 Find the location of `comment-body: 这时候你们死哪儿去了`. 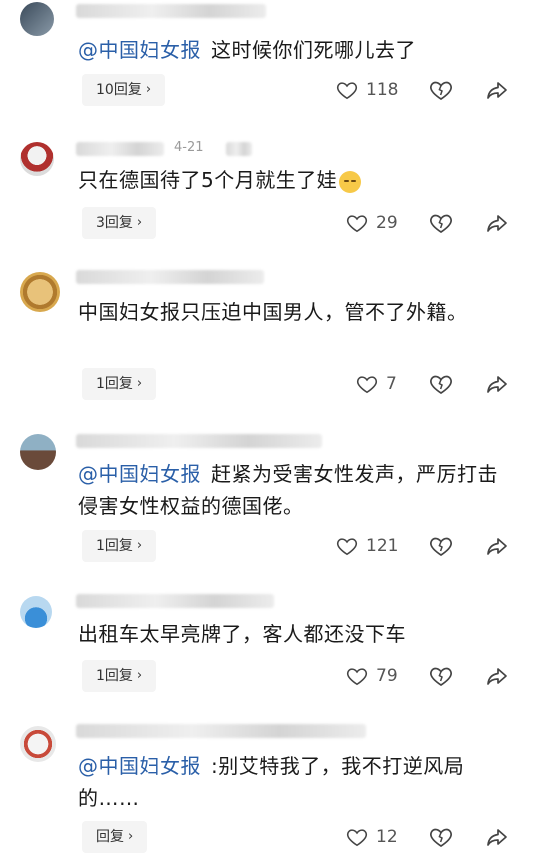

comment-body: 这时候你们死哪儿去了 is located at coordinates (313, 50).